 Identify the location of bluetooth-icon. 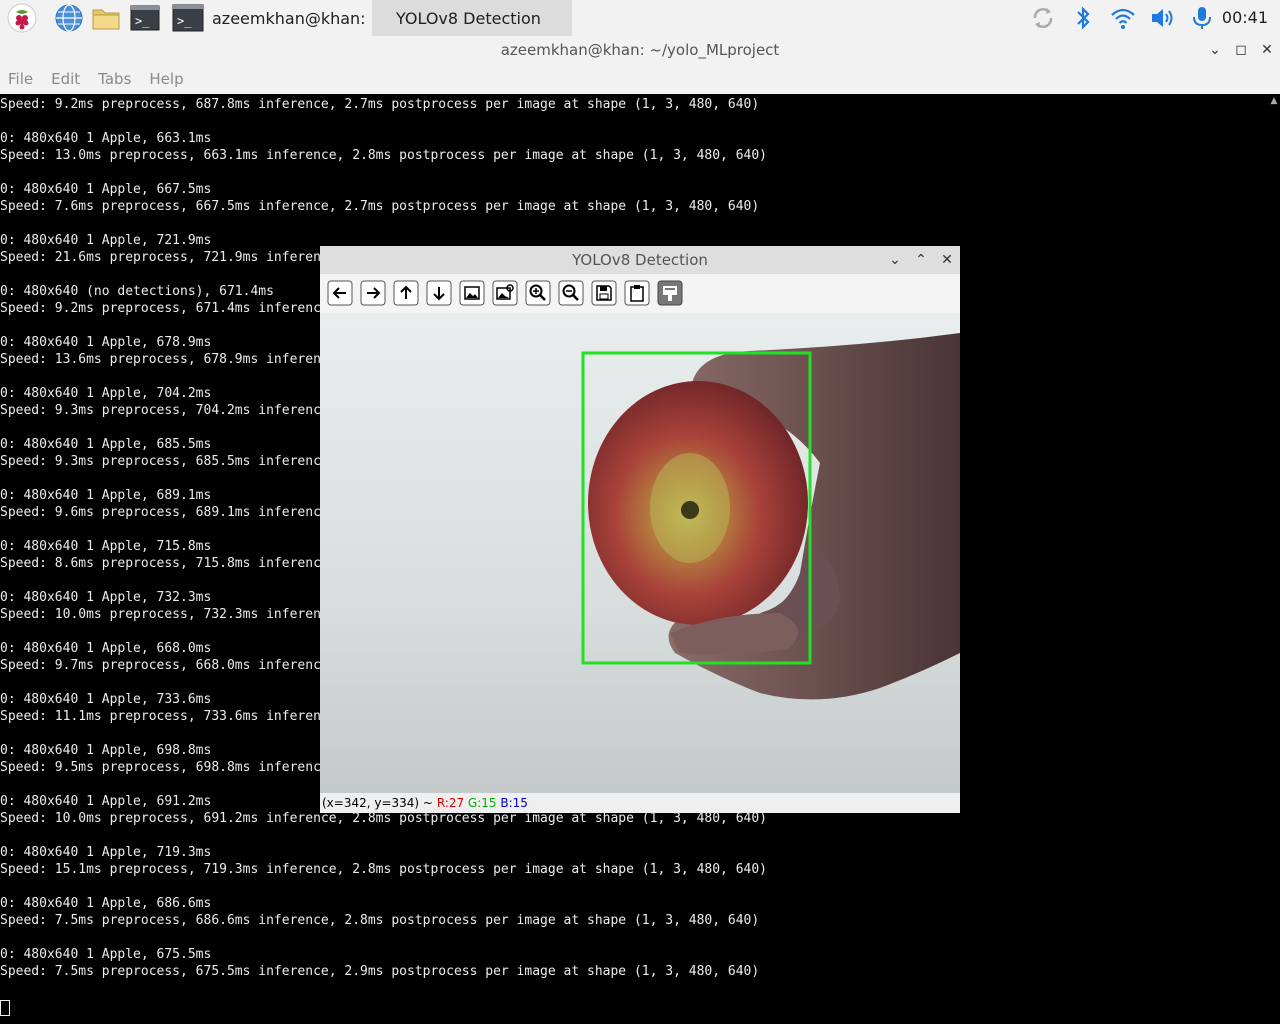
(1083, 18).